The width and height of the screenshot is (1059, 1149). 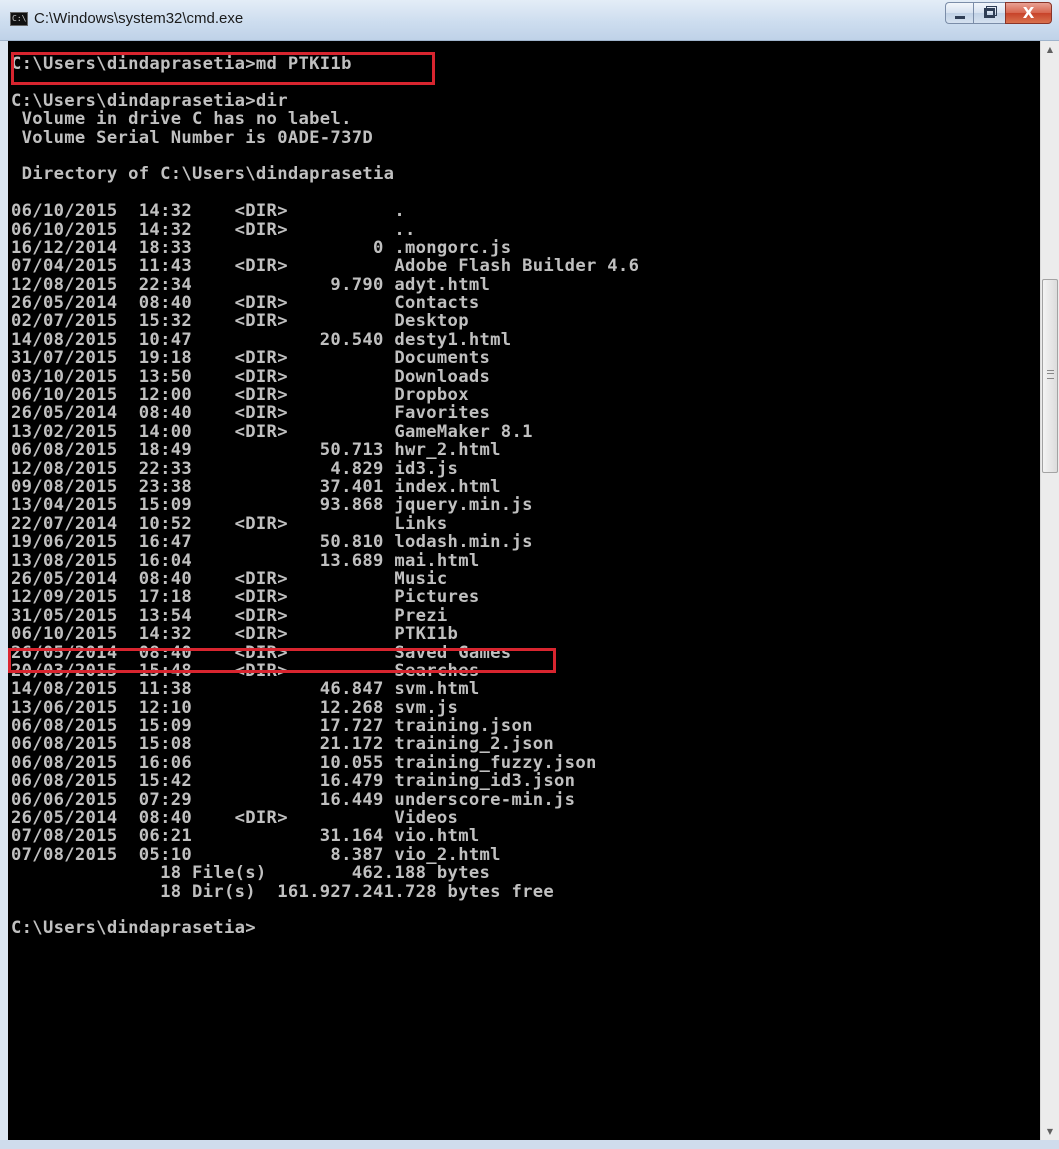 I want to click on console-line: 06/10/2015 14:32 <DIR> ., so click(x=208, y=211).